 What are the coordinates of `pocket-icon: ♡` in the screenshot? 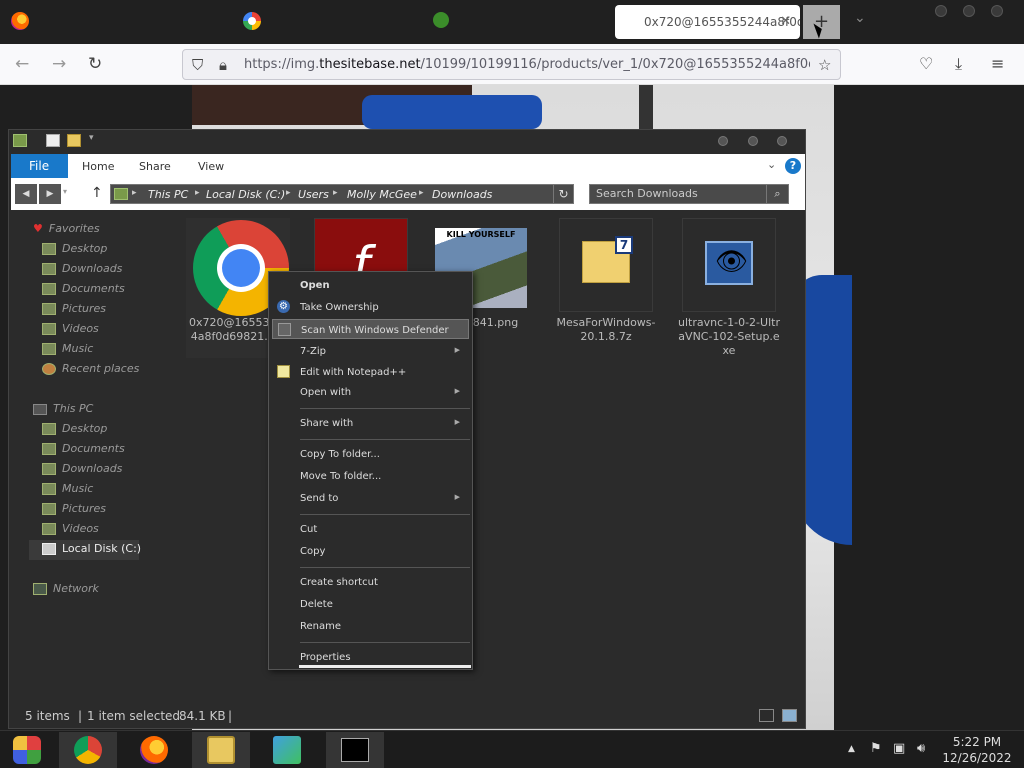 It's located at (926, 63).